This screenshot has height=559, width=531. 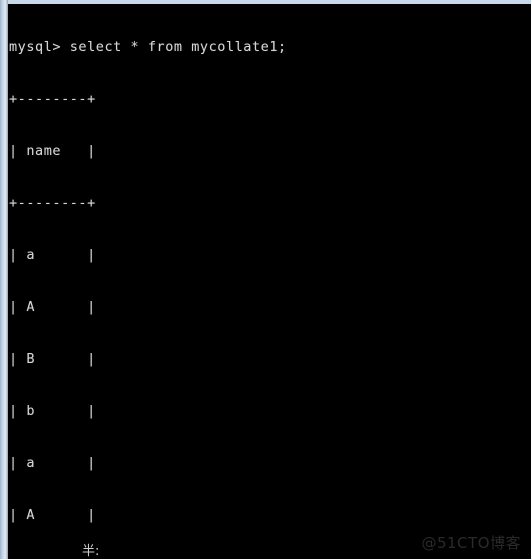 I want to click on terminal-line: mysql> select * from mycollate1;, so click(x=148, y=46).